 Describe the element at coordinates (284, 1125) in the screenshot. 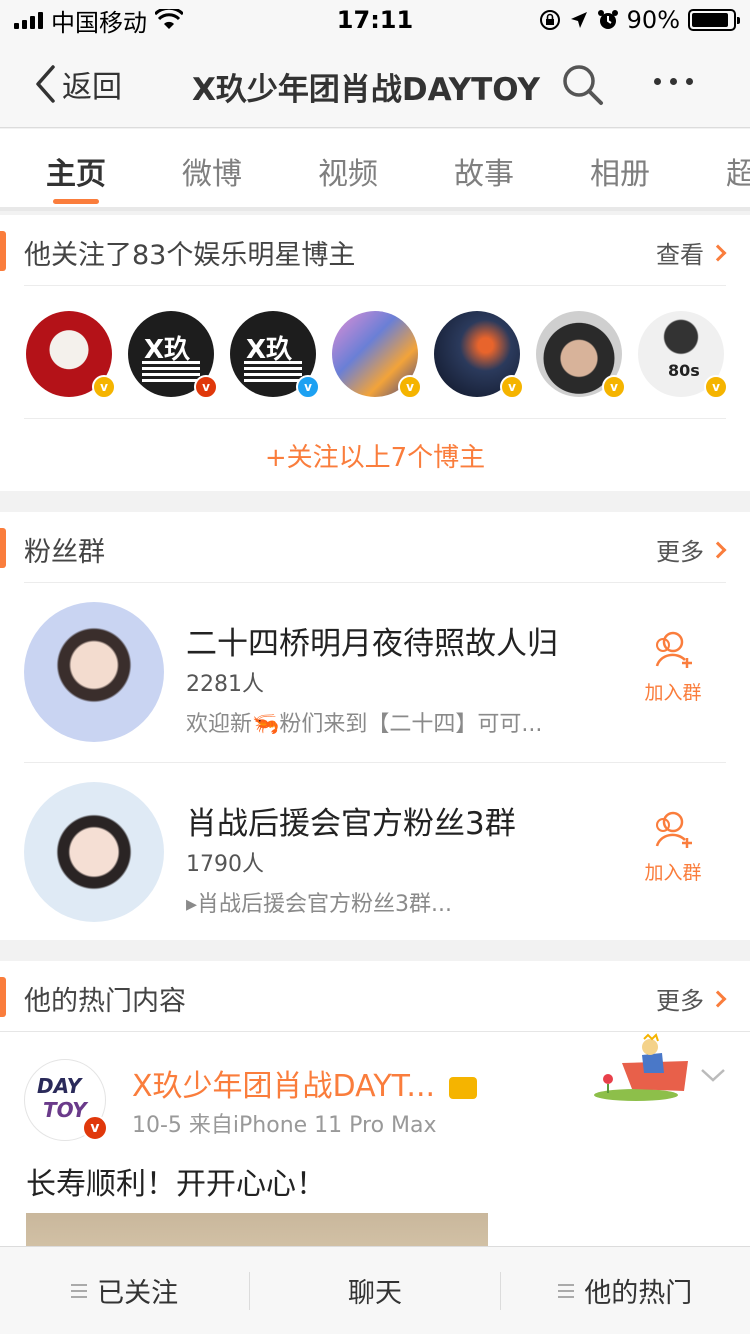

I see `post-meta: 10-5 来自iPhone 11 Pro Max` at that location.